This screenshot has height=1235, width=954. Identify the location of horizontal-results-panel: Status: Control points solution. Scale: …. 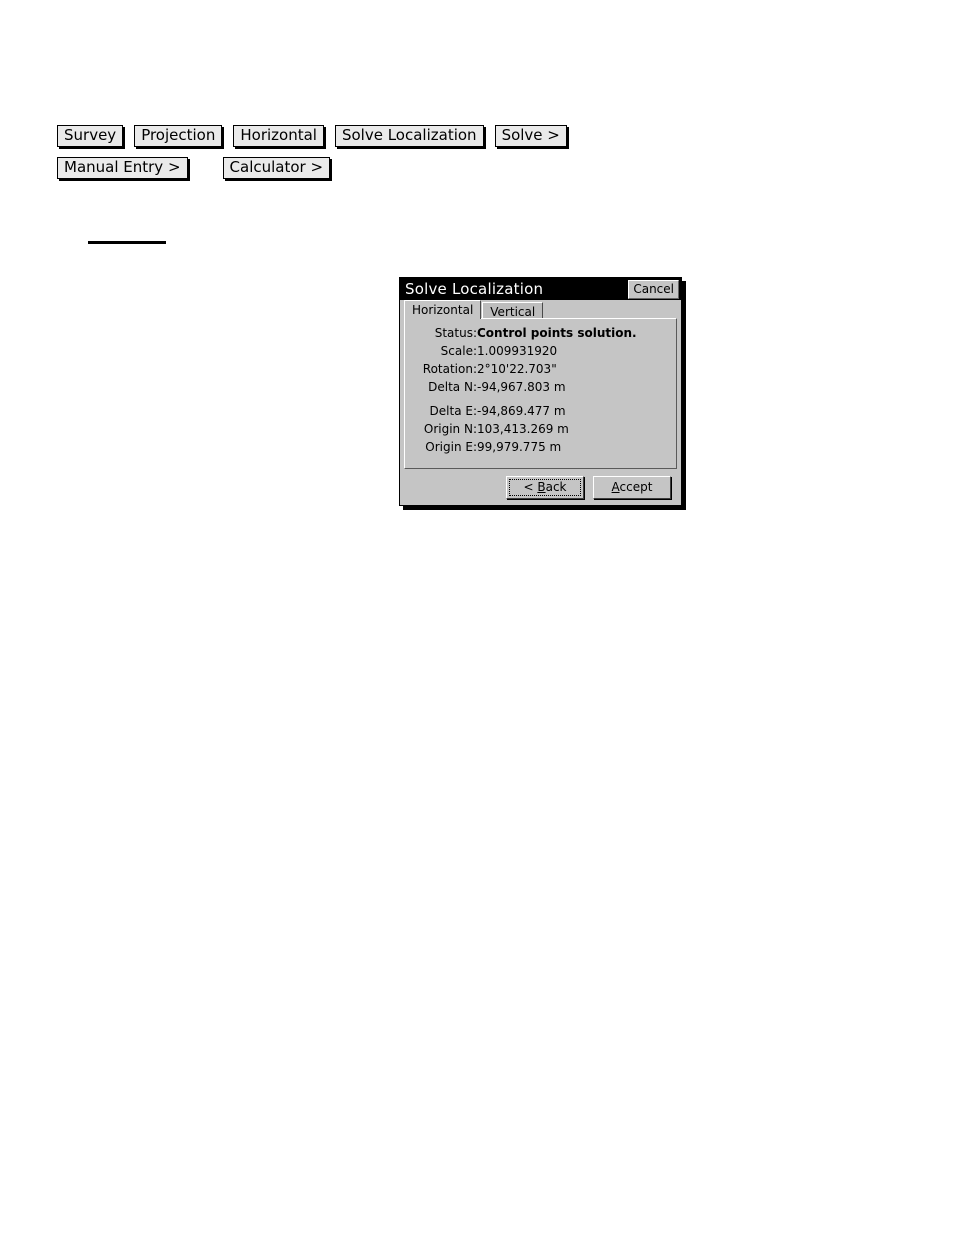
(540, 393).